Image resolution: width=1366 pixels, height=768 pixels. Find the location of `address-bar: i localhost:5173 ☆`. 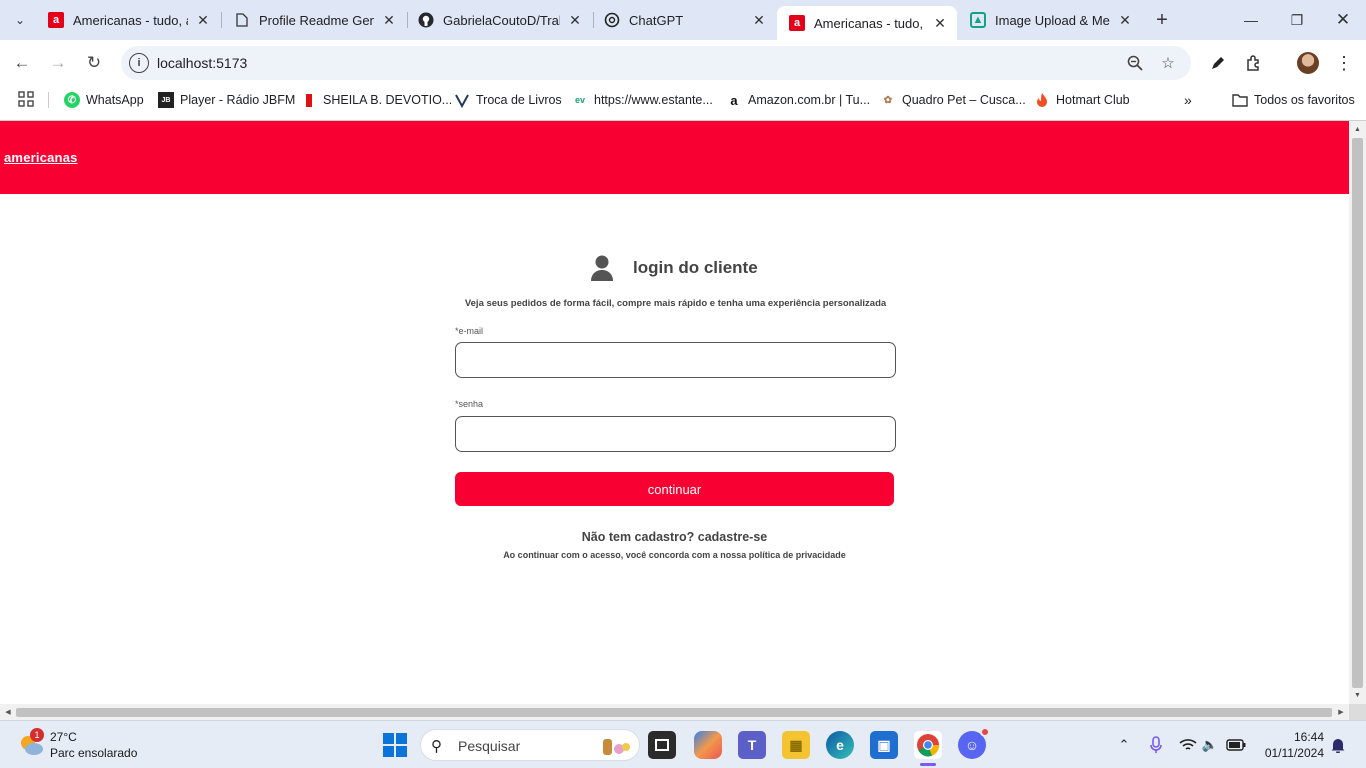

address-bar: i localhost:5173 ☆ is located at coordinates (656, 63).